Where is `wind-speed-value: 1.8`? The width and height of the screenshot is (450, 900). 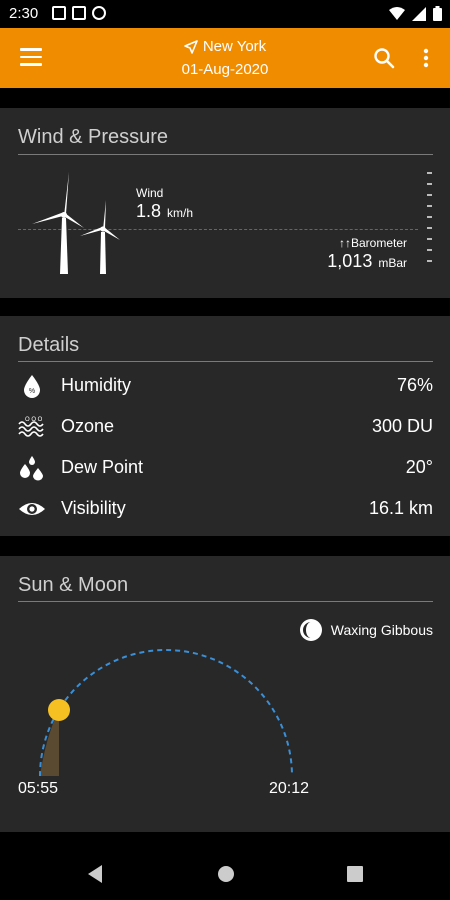
wind-speed-value: 1.8 is located at coordinates (149, 211).